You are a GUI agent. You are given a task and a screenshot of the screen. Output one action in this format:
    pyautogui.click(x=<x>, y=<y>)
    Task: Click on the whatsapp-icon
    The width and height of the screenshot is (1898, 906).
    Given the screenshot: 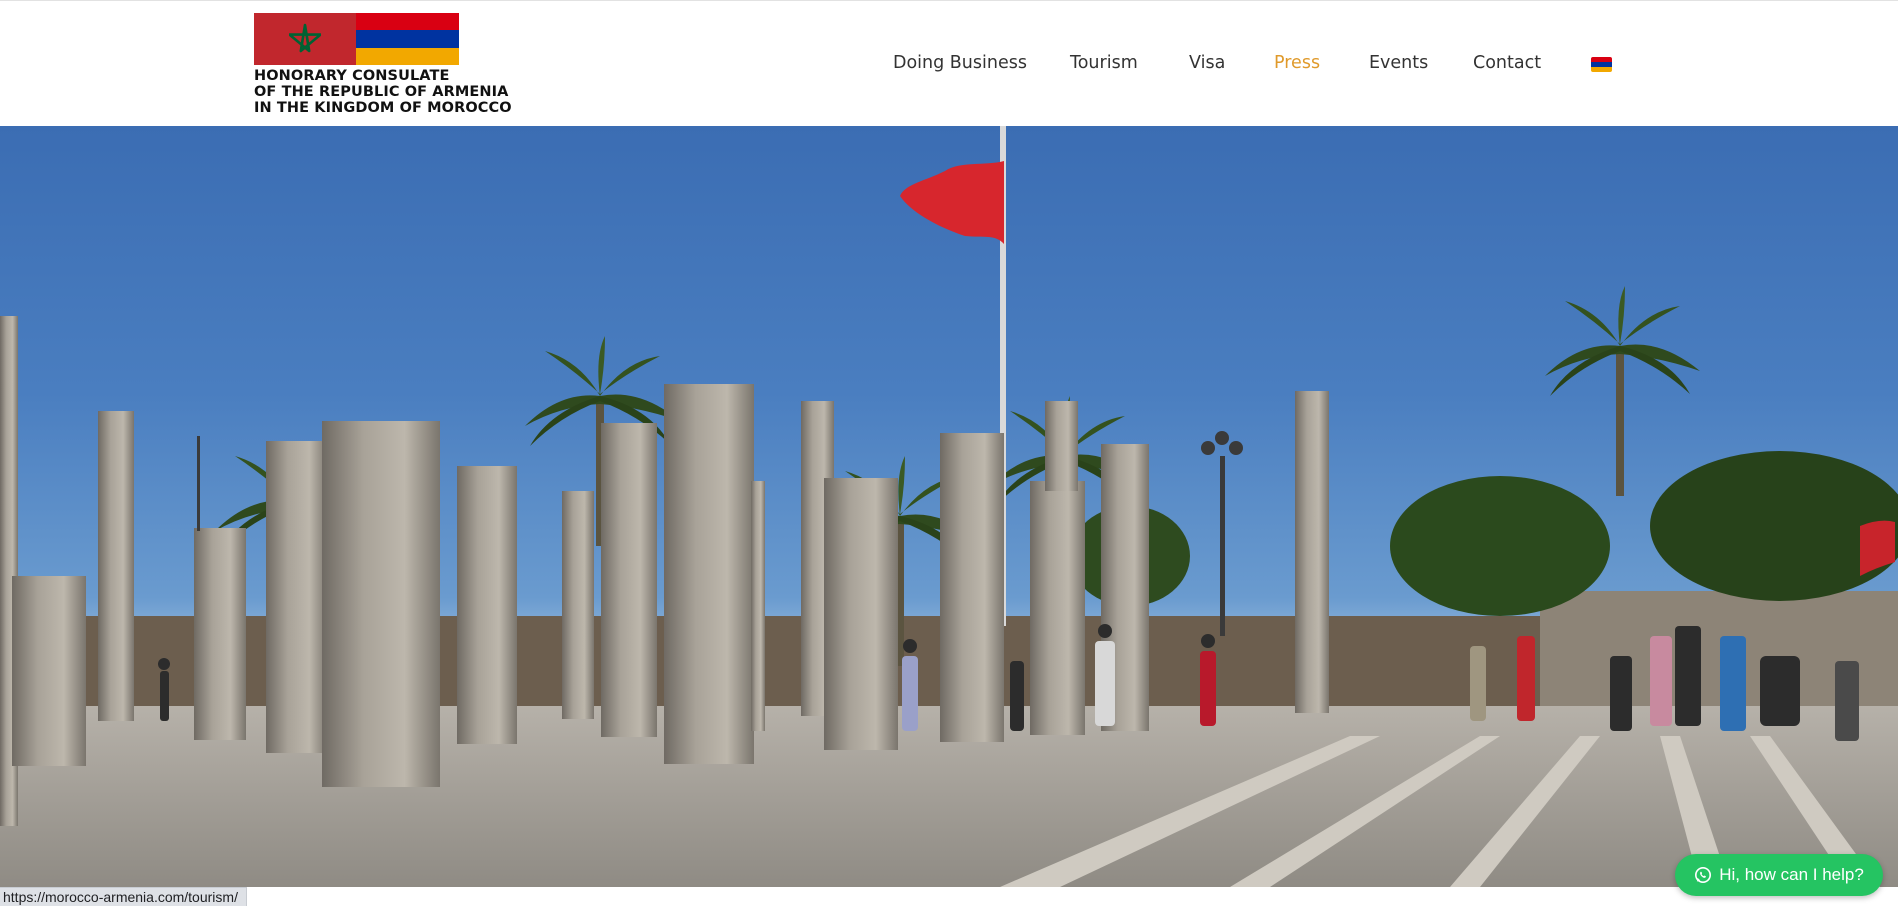 What is the action you would take?
    pyautogui.click(x=1703, y=875)
    